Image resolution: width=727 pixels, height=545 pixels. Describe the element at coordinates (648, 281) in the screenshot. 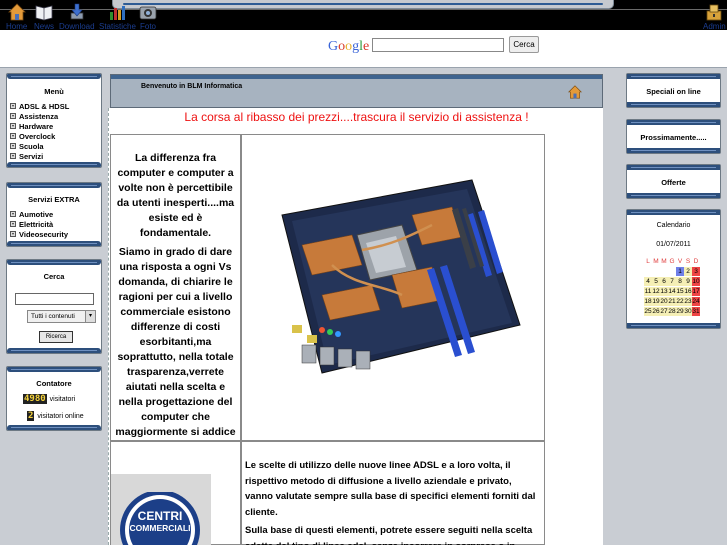

I see `calendar-day: 4` at that location.